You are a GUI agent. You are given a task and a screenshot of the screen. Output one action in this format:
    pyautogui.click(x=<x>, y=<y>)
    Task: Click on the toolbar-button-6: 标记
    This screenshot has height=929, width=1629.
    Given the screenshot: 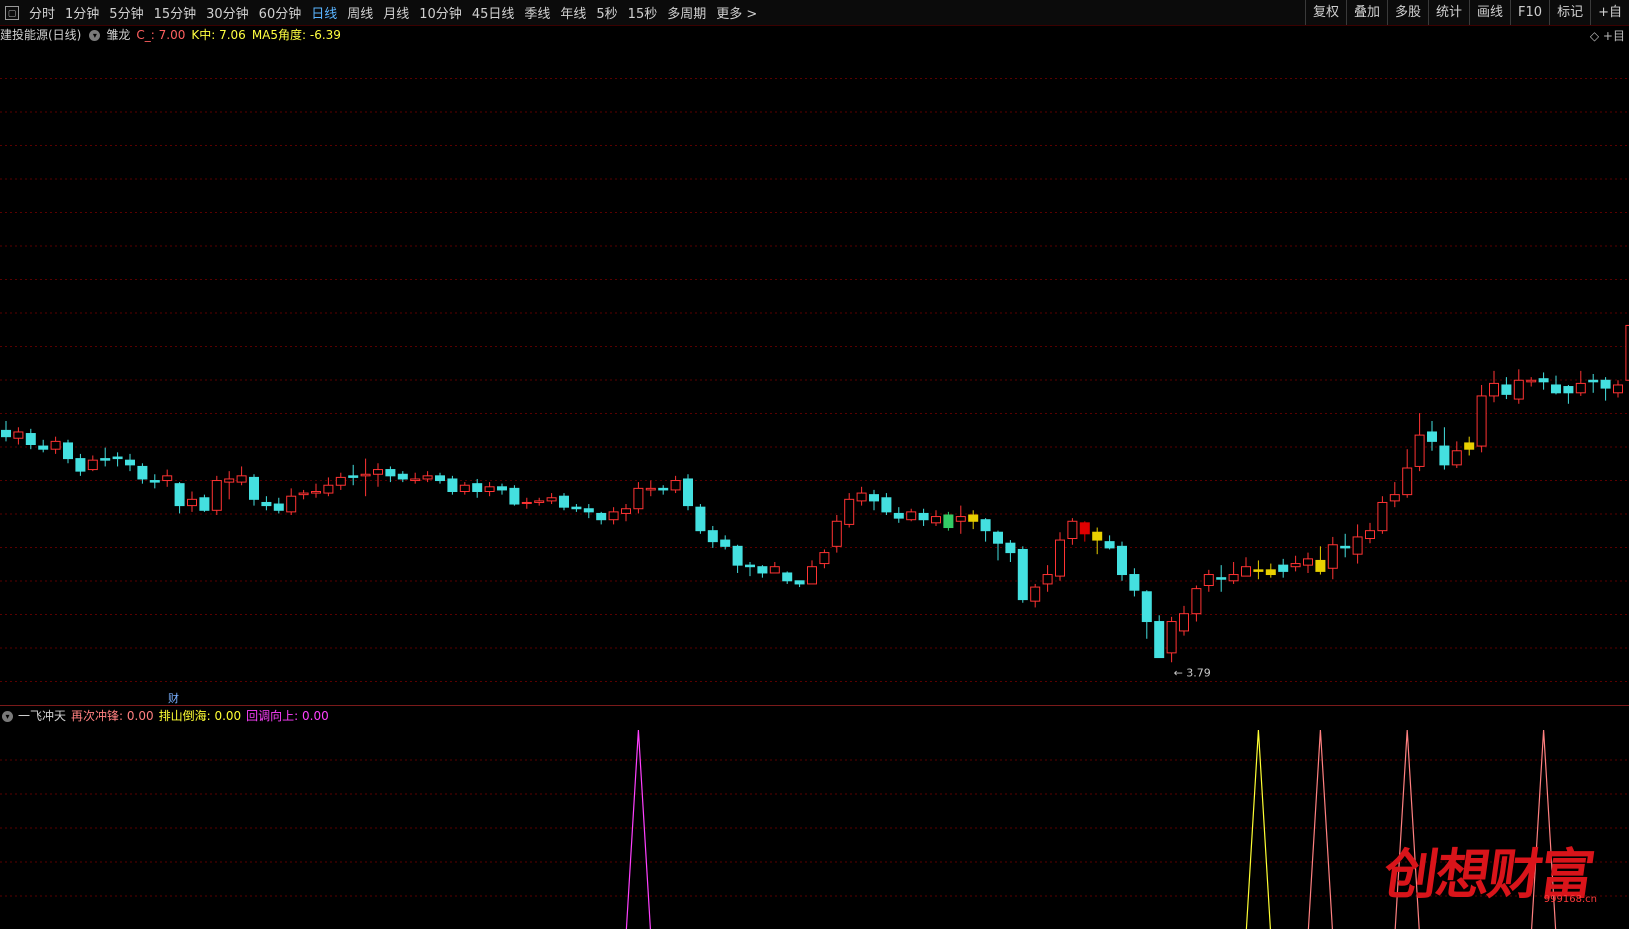 What is the action you would take?
    pyautogui.click(x=1569, y=12)
    